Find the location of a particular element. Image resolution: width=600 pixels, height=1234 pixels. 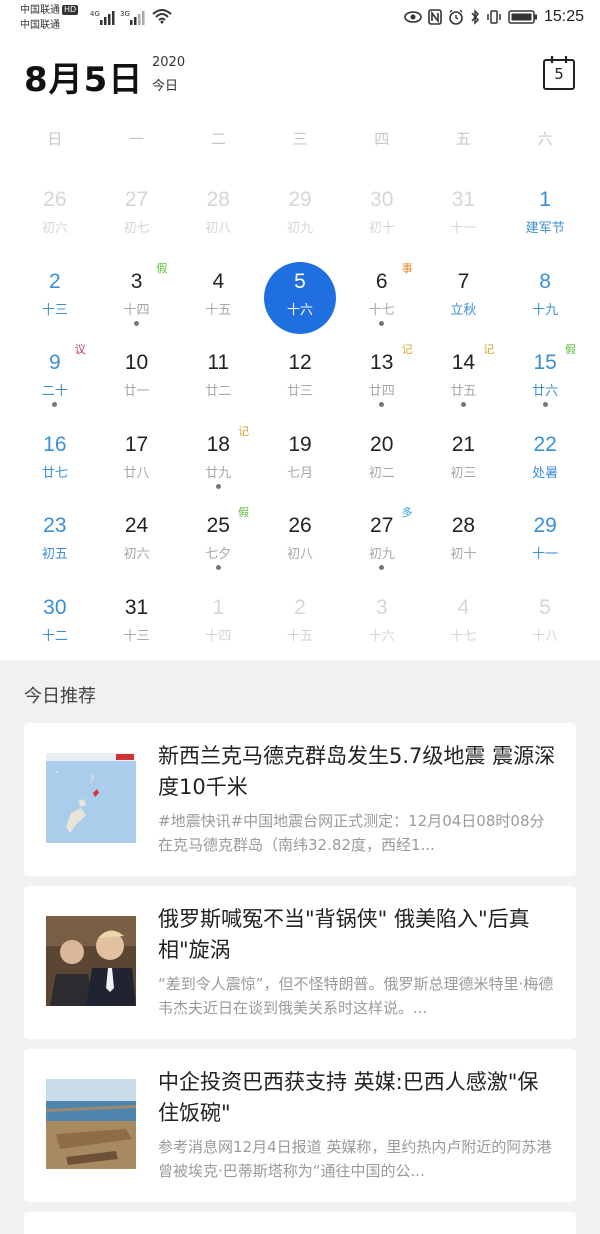

weekday-label: 一 is located at coordinates (137, 139).